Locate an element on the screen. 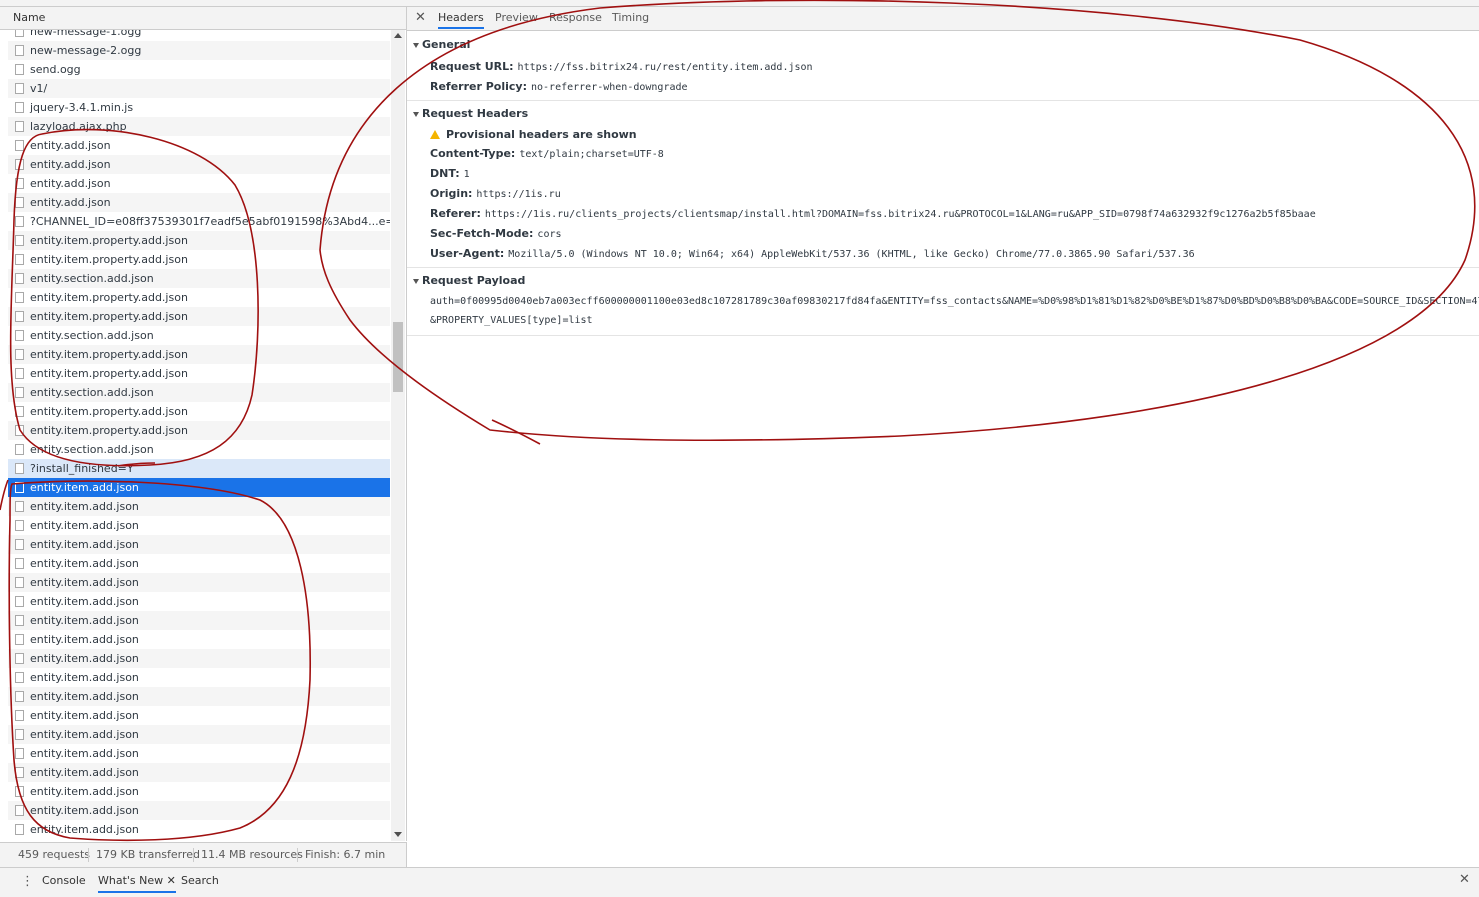 The height and width of the screenshot is (897, 1479). request-row: new-message-1.ogg is located at coordinates (199, 35).